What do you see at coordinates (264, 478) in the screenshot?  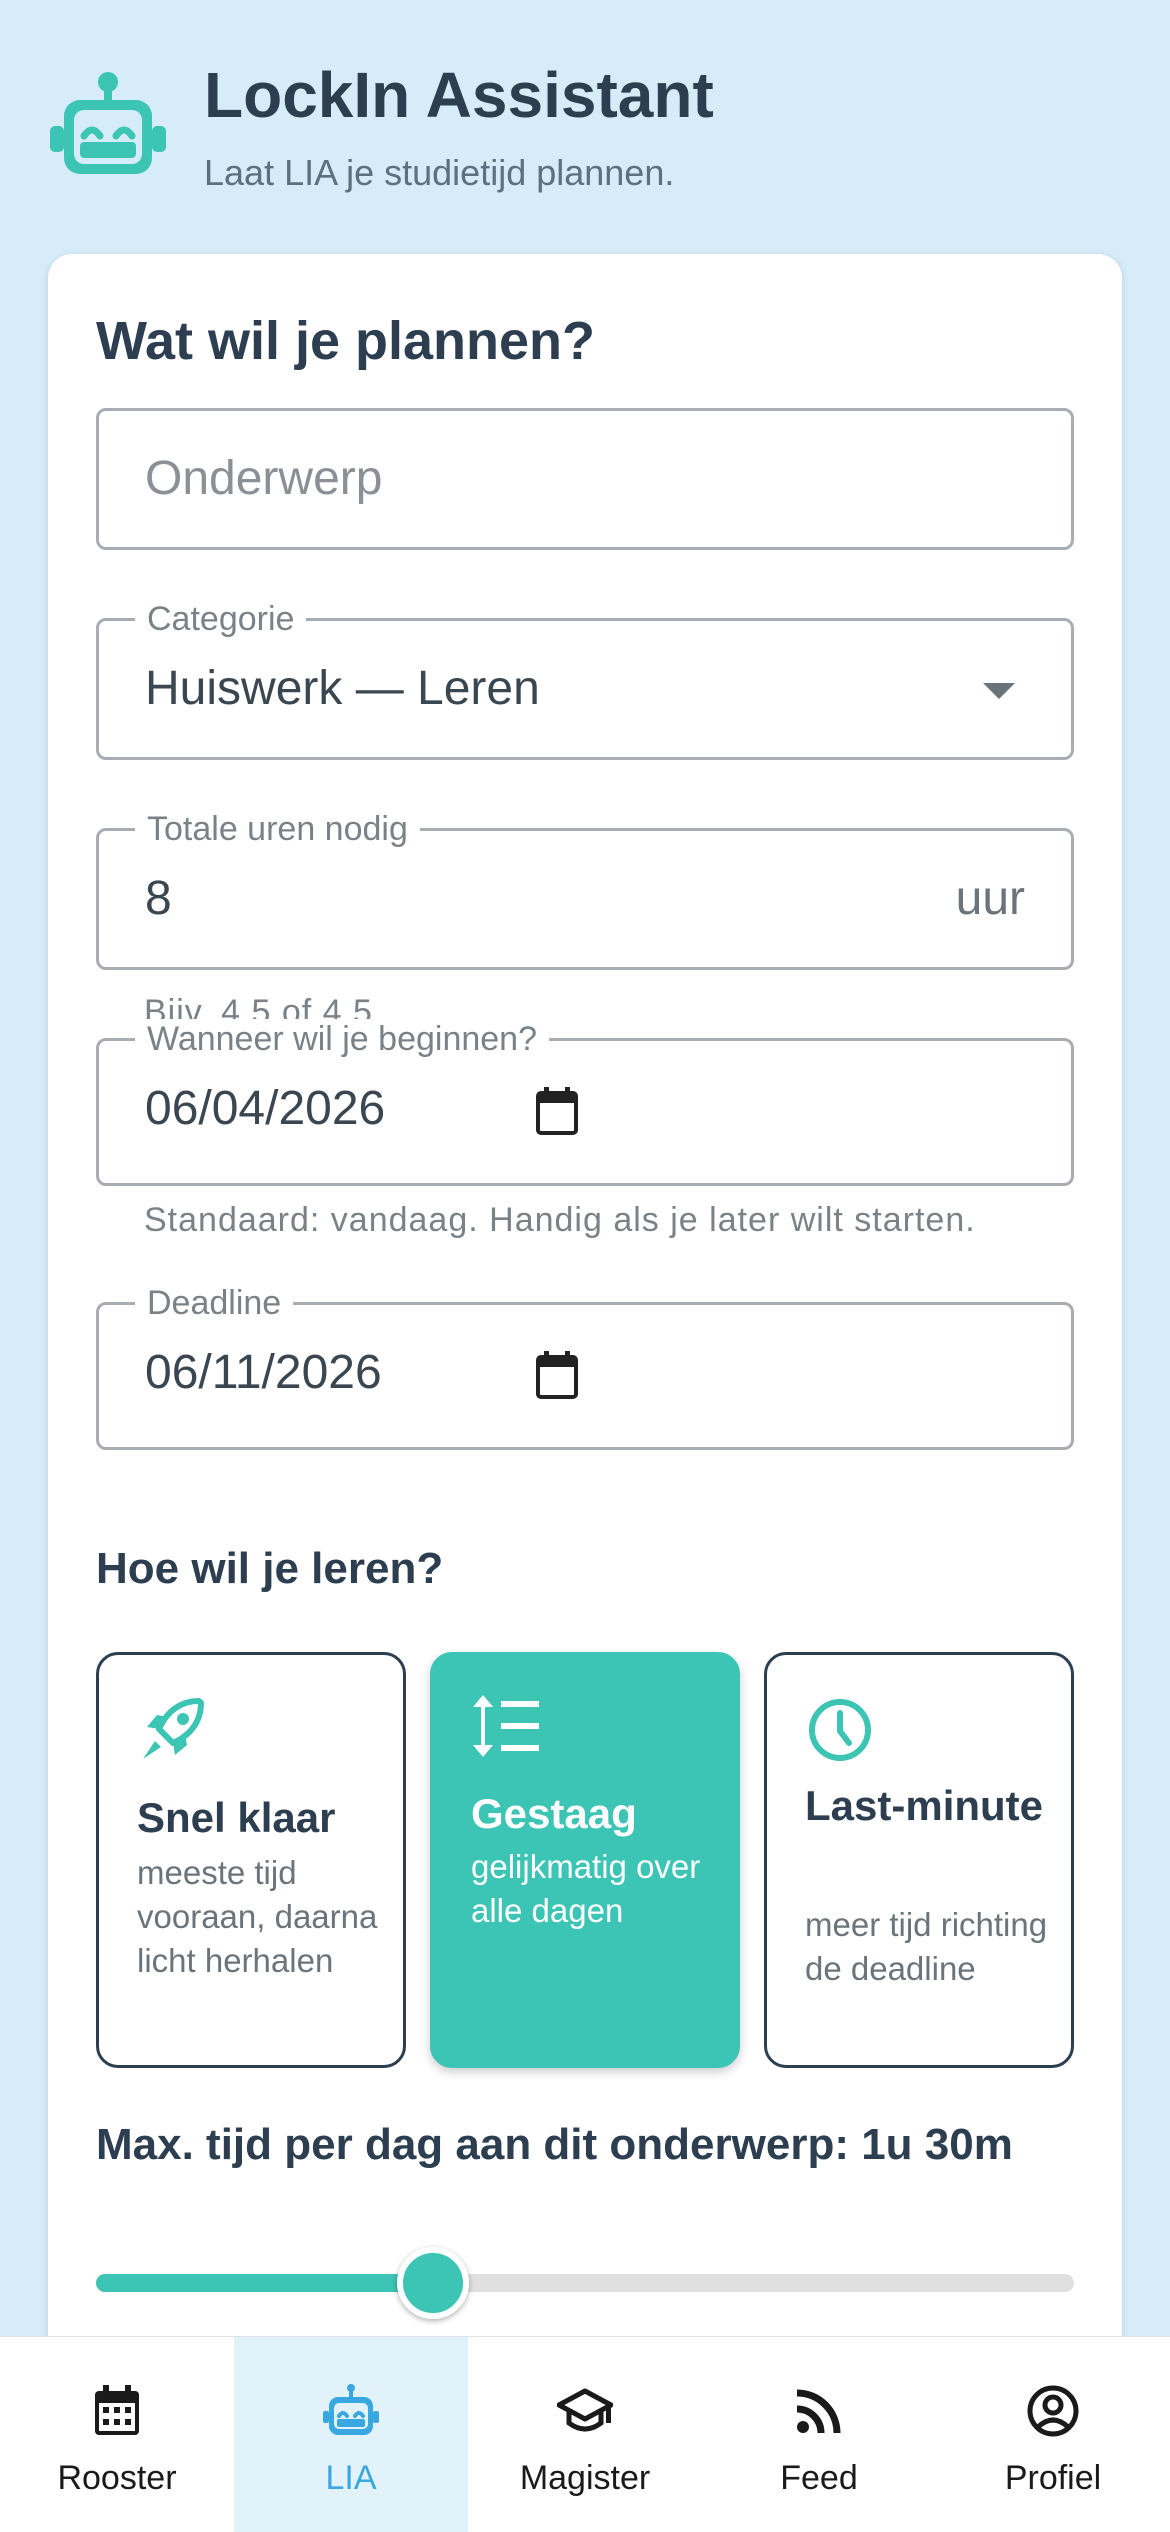 I see `subject-placeholder: Onderwerp` at bounding box center [264, 478].